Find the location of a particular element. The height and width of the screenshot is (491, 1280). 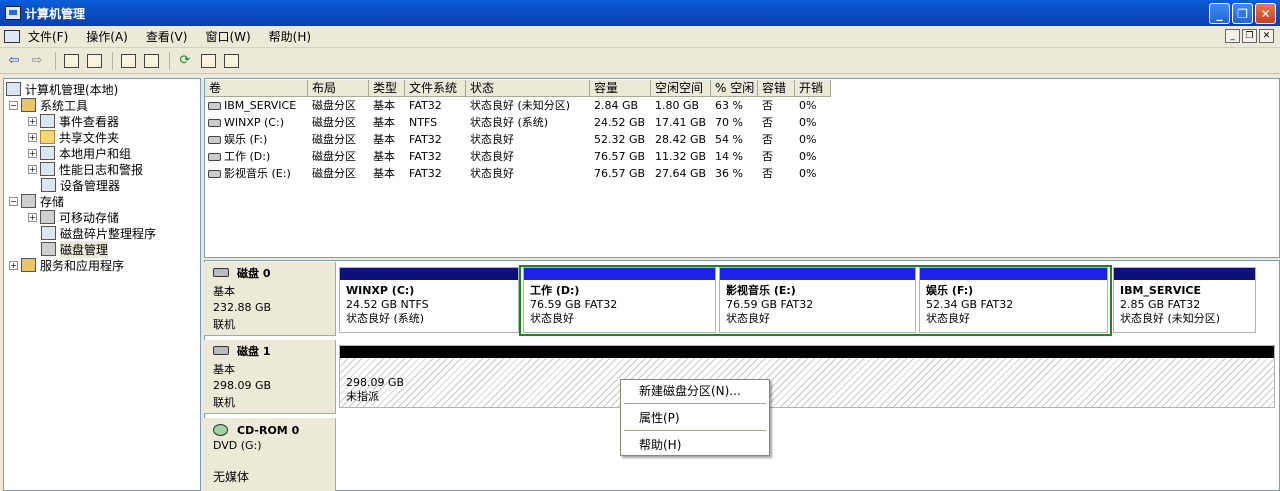

maximize-button: ❐ is located at coordinates (1242, 13).